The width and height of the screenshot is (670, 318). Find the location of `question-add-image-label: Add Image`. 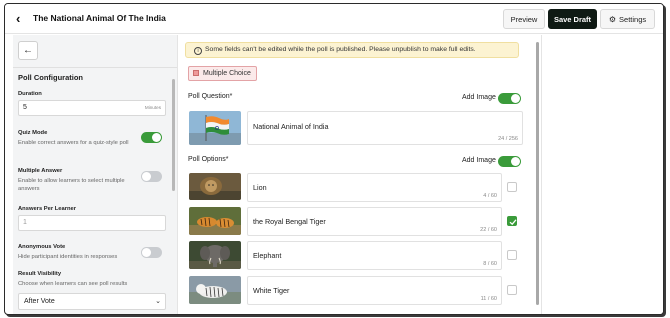

question-add-image-label: Add Image is located at coordinates (479, 97).